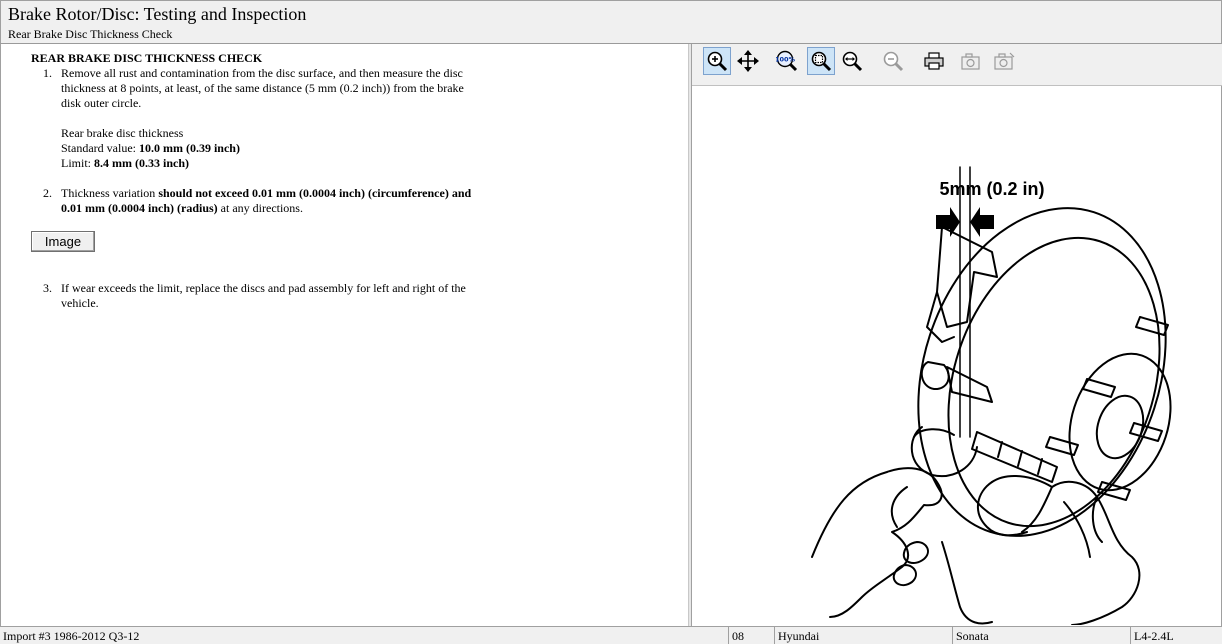  I want to click on step-2-number: 2., so click(47, 193).